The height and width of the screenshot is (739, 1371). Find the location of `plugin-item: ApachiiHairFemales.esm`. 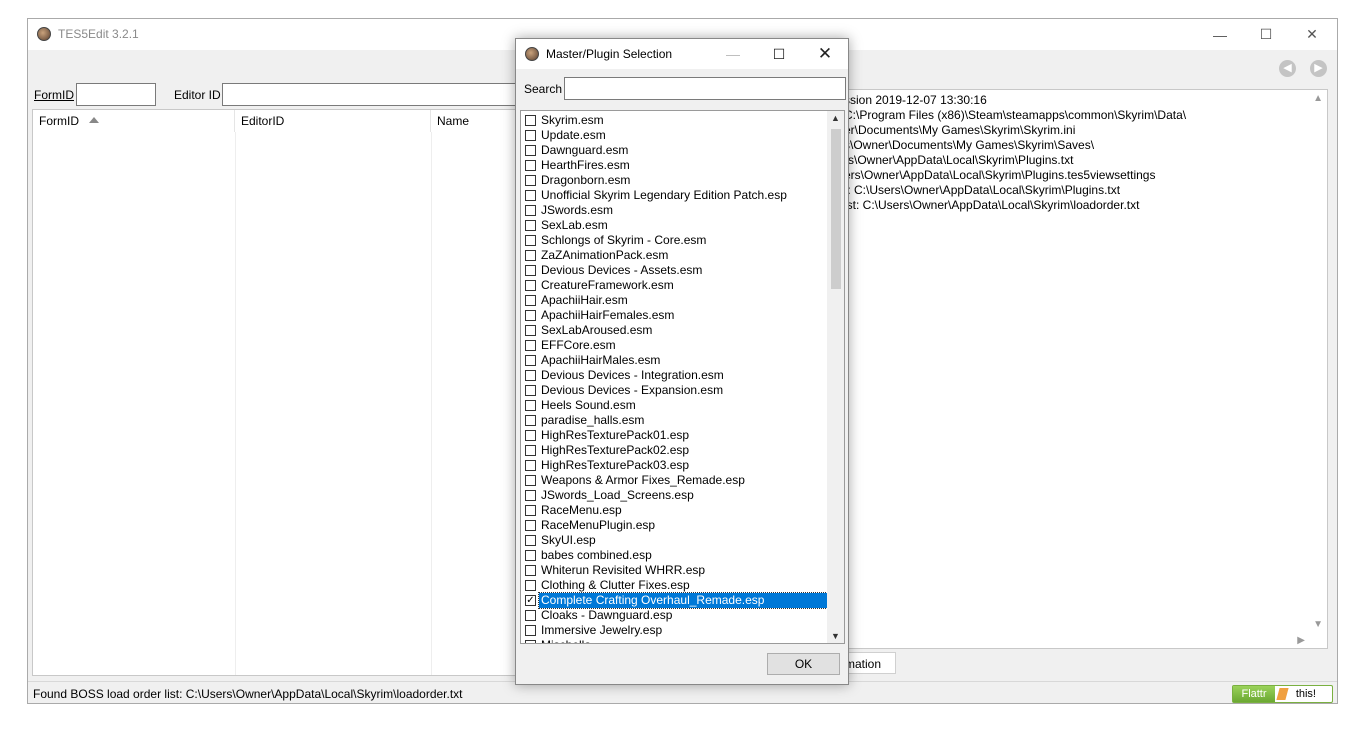

plugin-item: ApachiiHairFemales.esm is located at coordinates (674, 315).